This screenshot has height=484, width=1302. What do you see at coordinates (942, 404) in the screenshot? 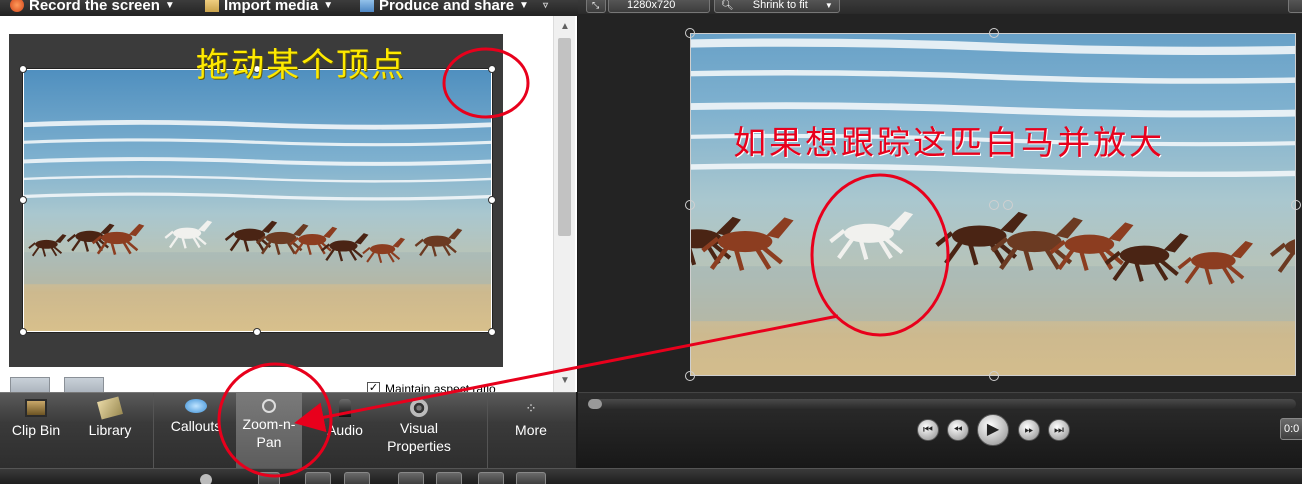
I see `timeline-scrubber` at bounding box center [942, 404].